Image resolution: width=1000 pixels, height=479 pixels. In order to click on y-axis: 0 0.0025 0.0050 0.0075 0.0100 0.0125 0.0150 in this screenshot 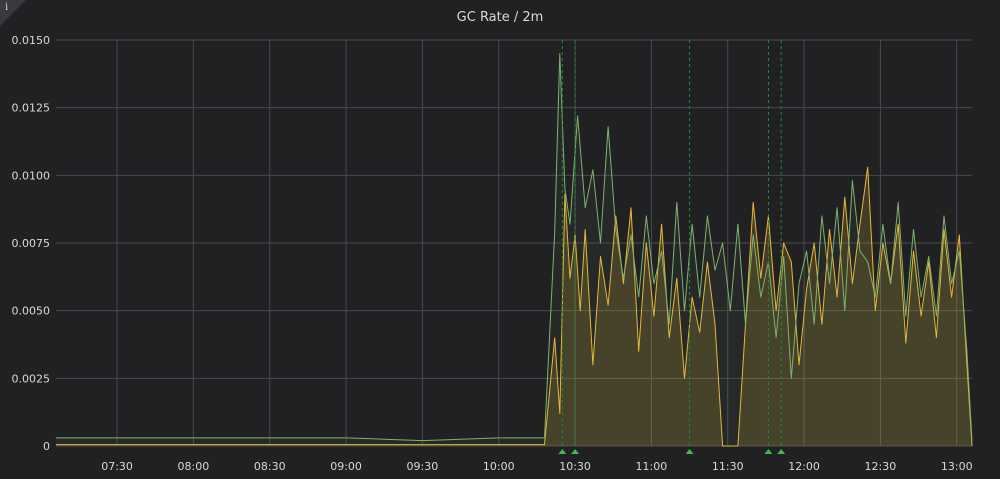, I will do `click(31, 243)`.